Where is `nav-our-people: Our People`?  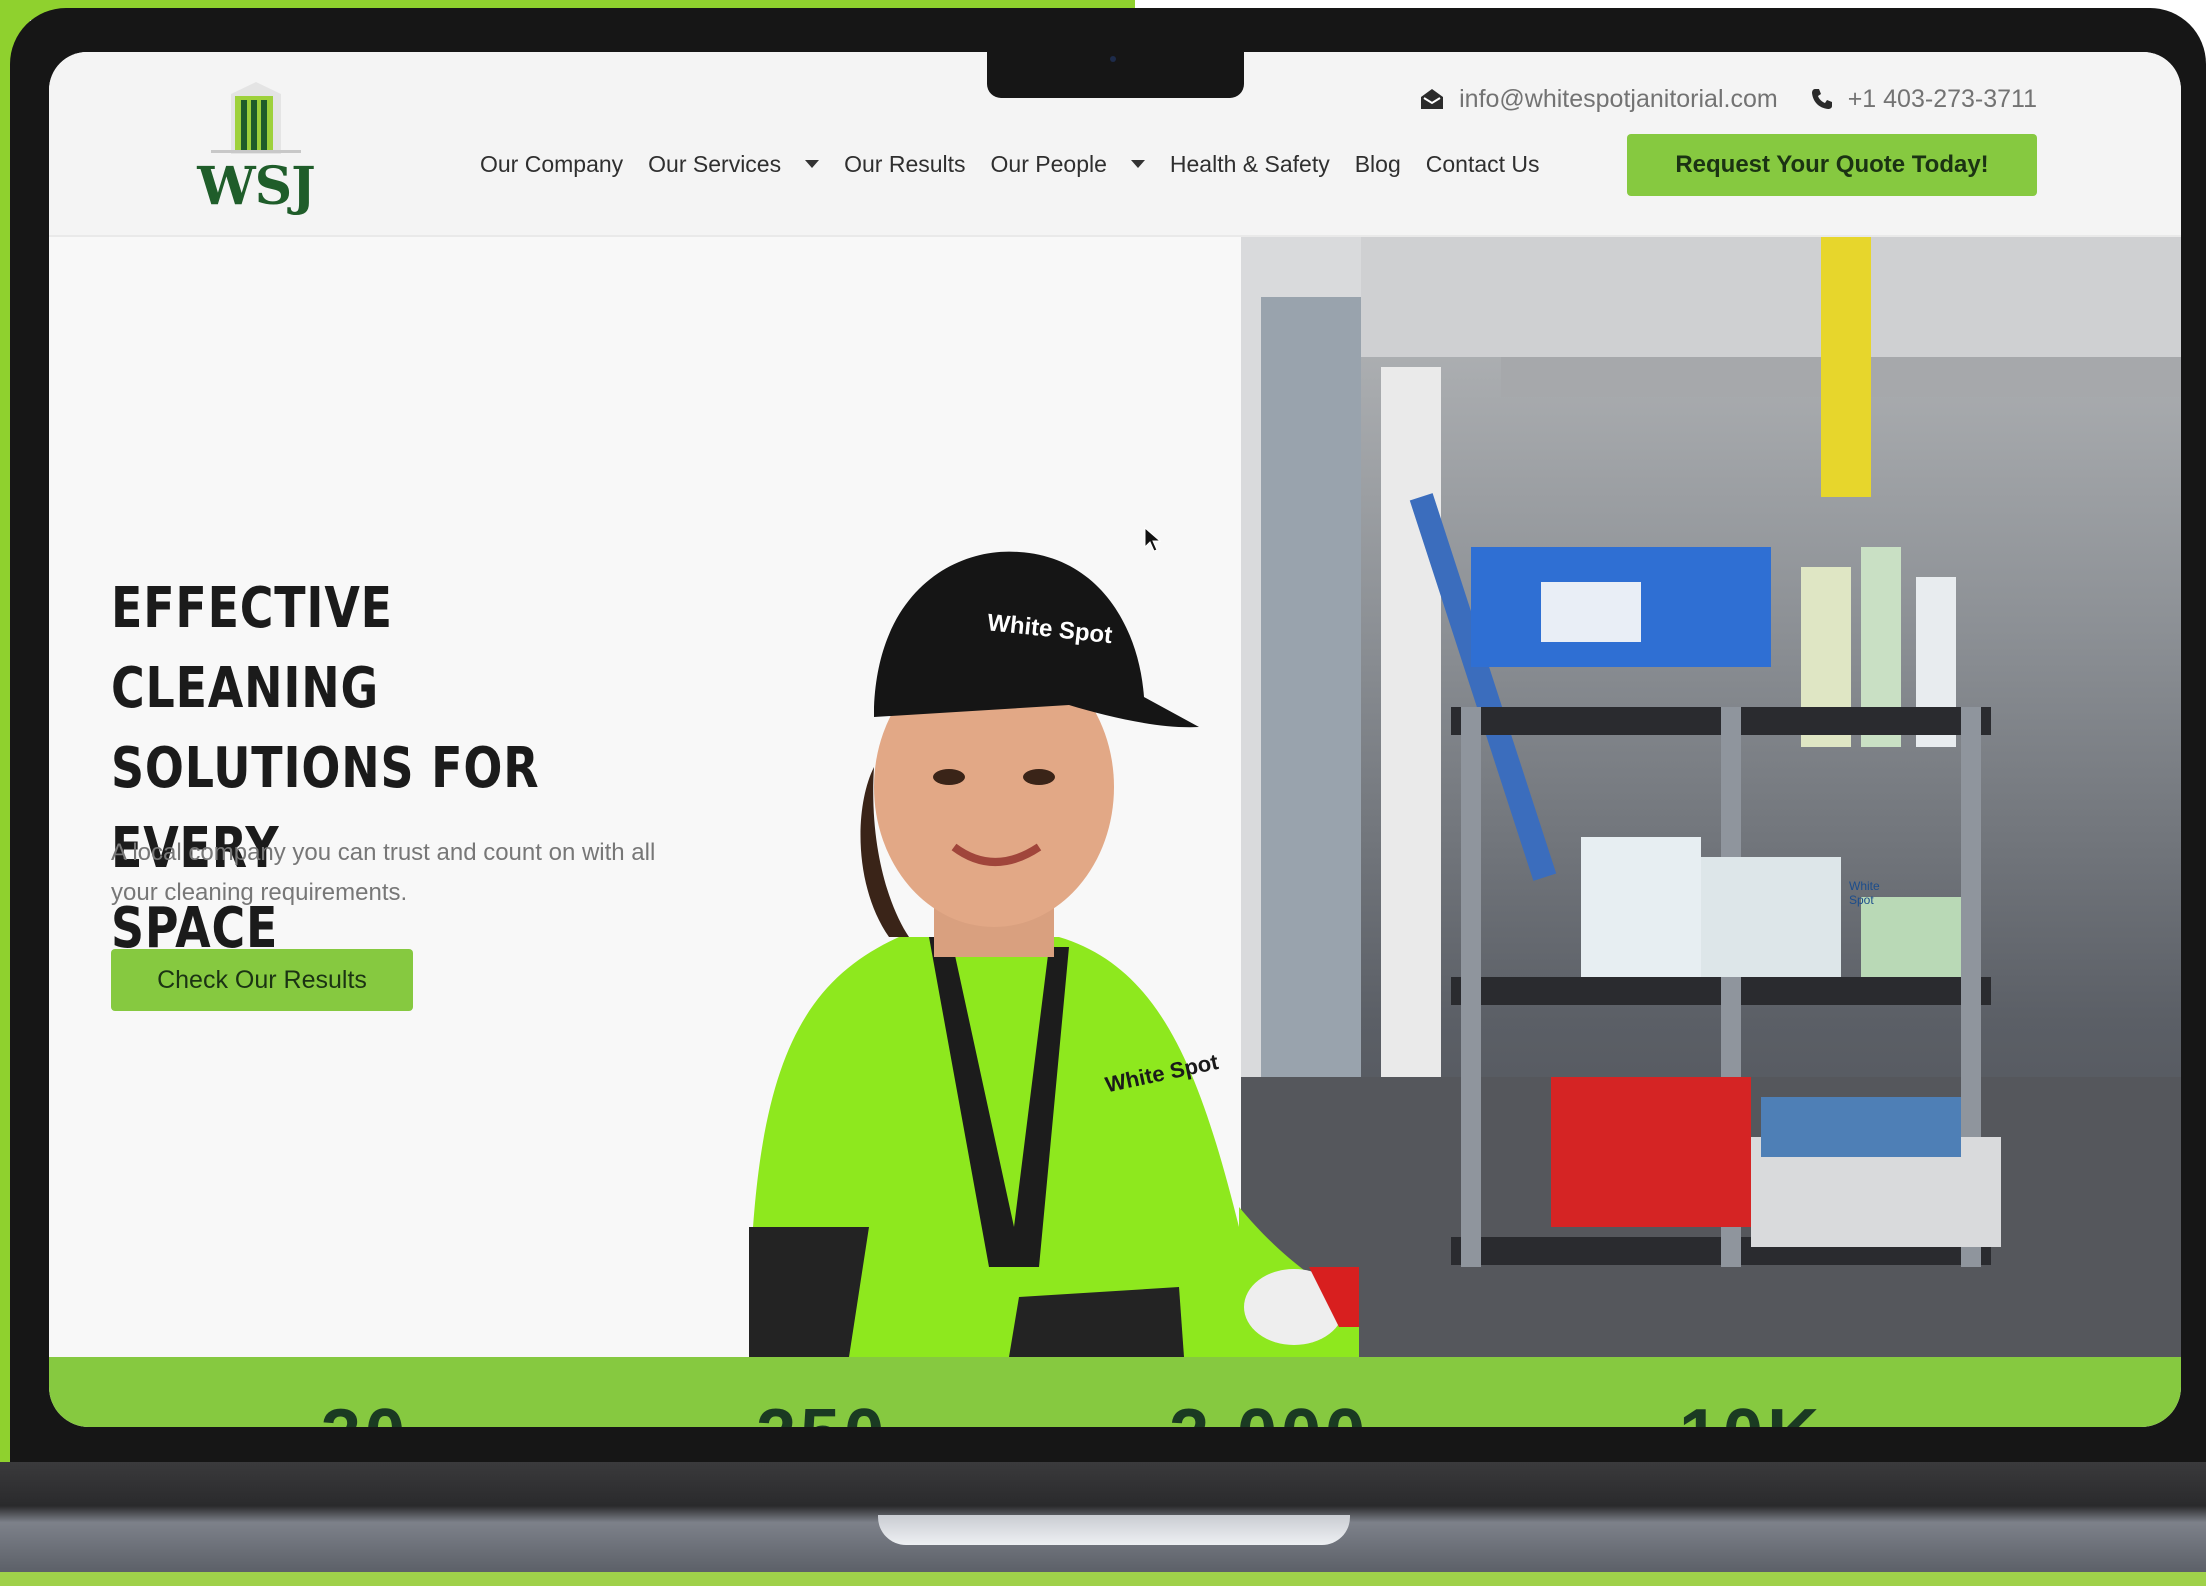
nav-our-people: Our People is located at coordinates (1068, 164).